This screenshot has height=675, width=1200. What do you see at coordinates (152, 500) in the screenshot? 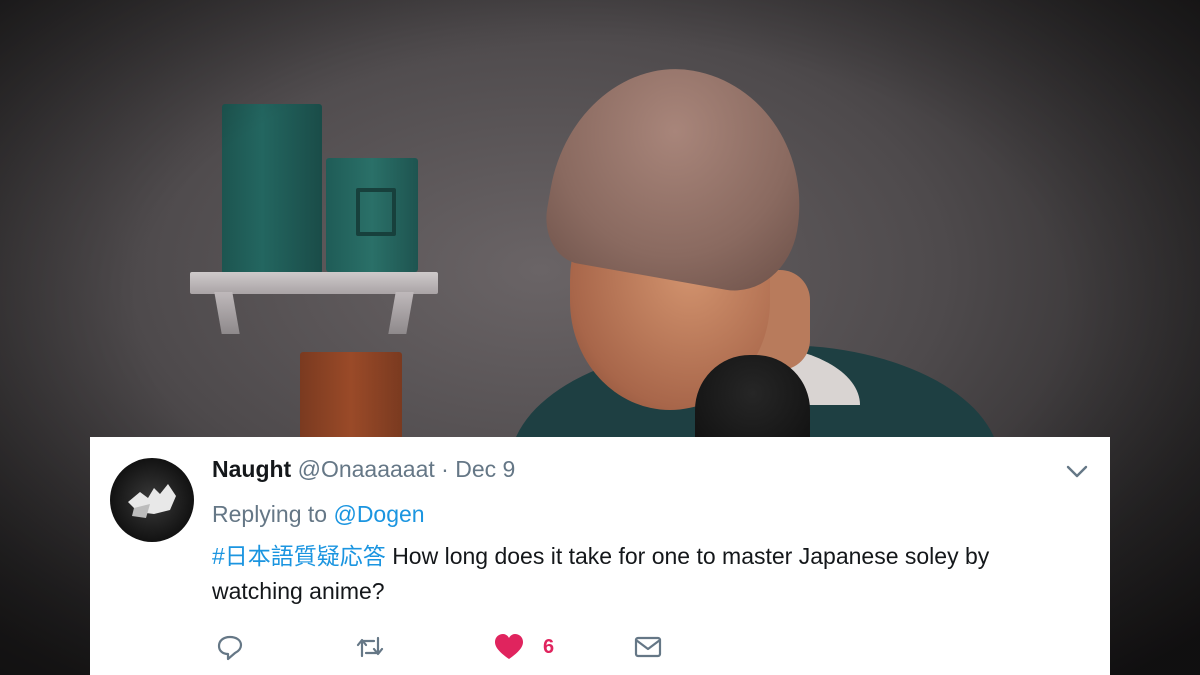
I see `avatar` at bounding box center [152, 500].